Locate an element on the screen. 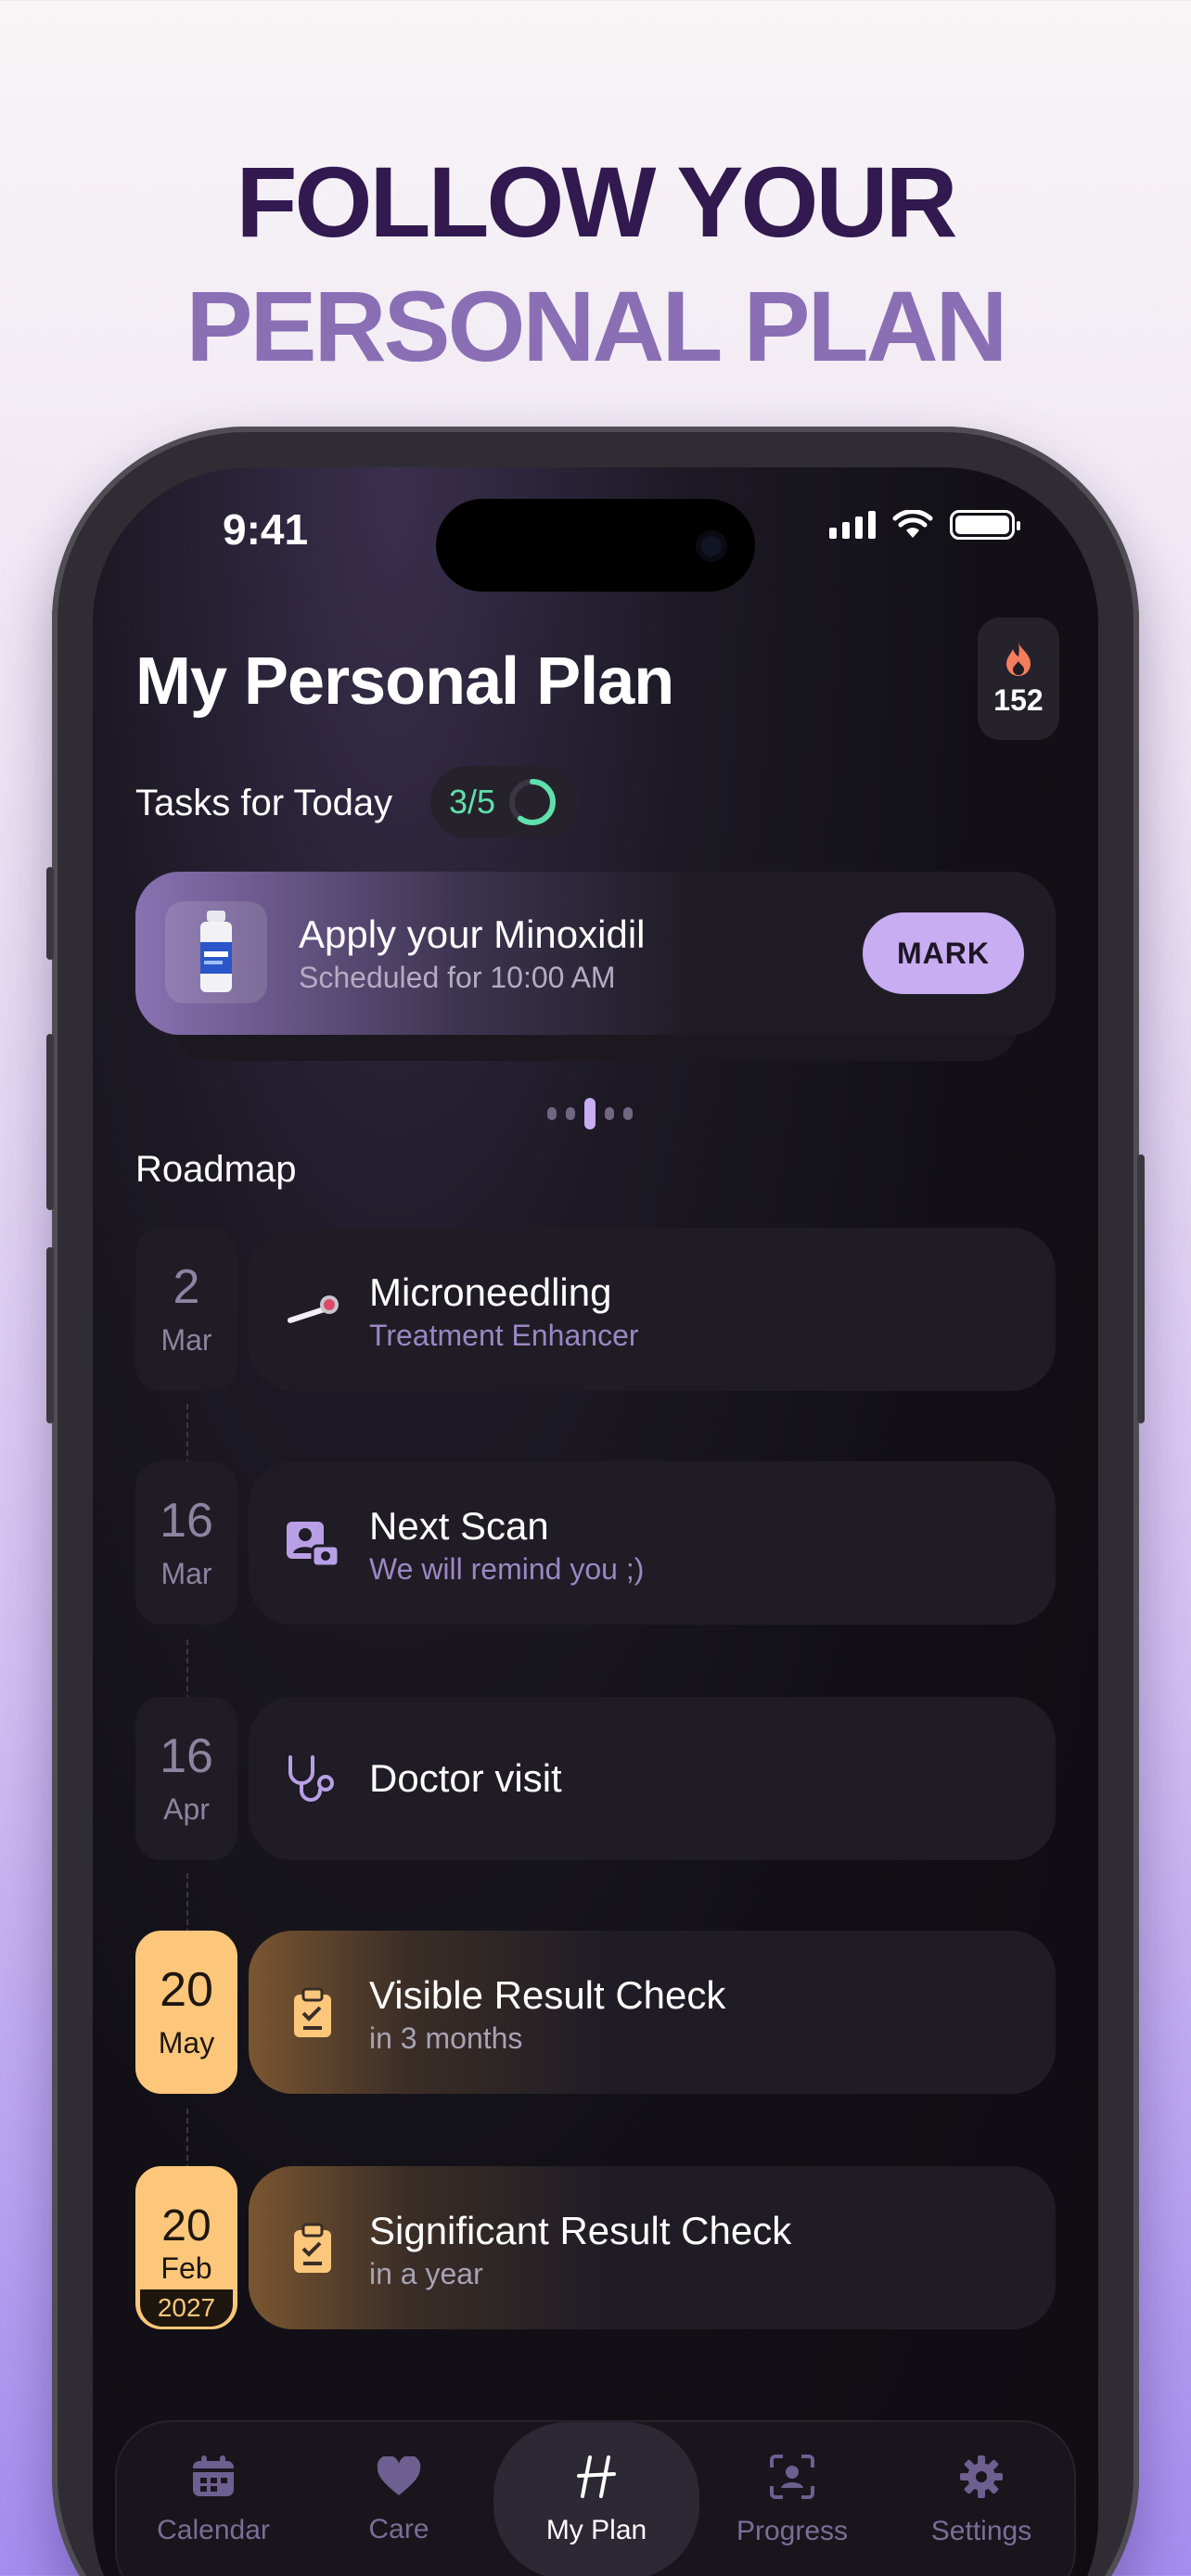 The width and height of the screenshot is (1191, 2576). date-month: May is located at coordinates (186, 2043).